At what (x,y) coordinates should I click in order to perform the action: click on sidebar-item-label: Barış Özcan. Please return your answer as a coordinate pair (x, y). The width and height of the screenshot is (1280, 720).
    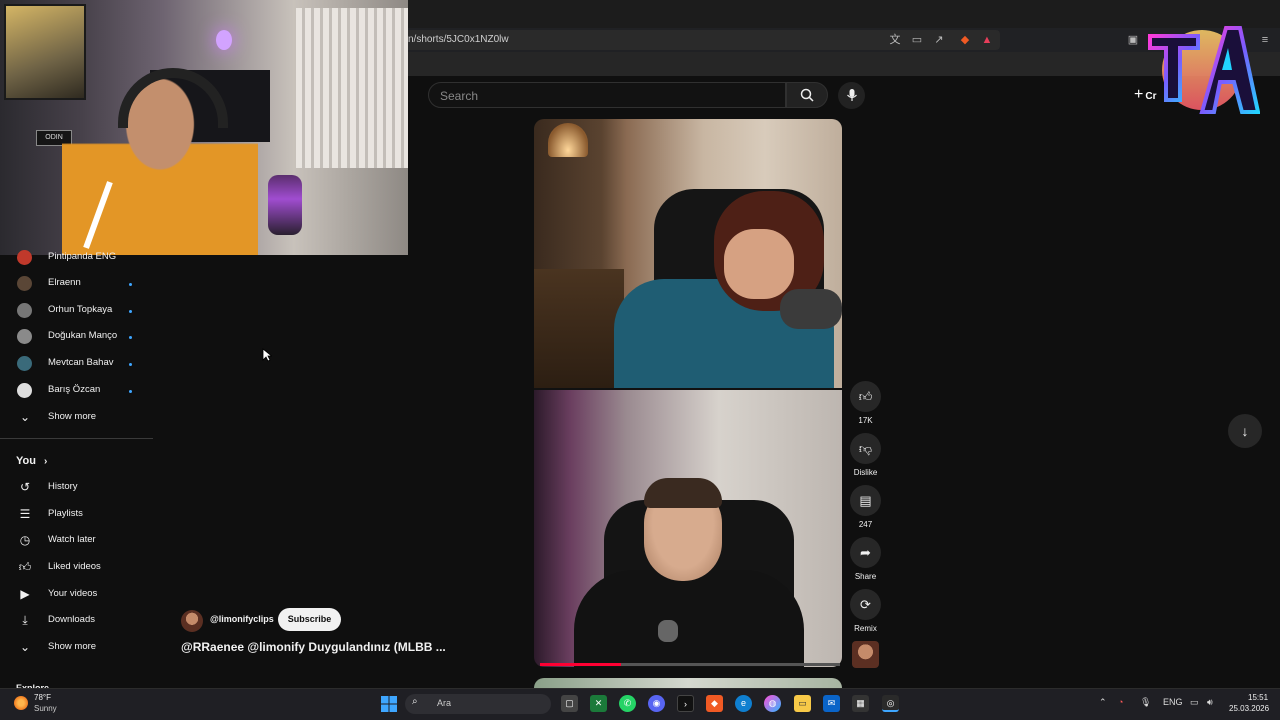
    Looking at the image, I should click on (74, 389).